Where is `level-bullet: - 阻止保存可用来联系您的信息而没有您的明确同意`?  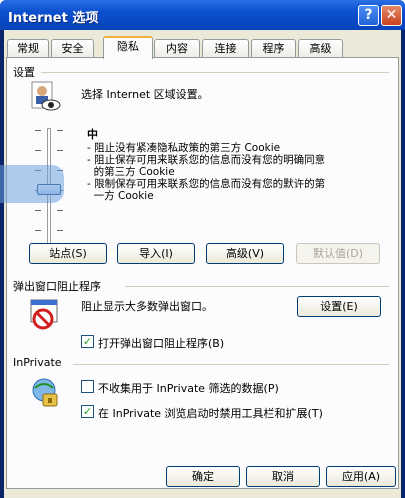 level-bullet: - 阻止保存可用来联系您的信息而没有您的明确同意 is located at coordinates (206, 160).